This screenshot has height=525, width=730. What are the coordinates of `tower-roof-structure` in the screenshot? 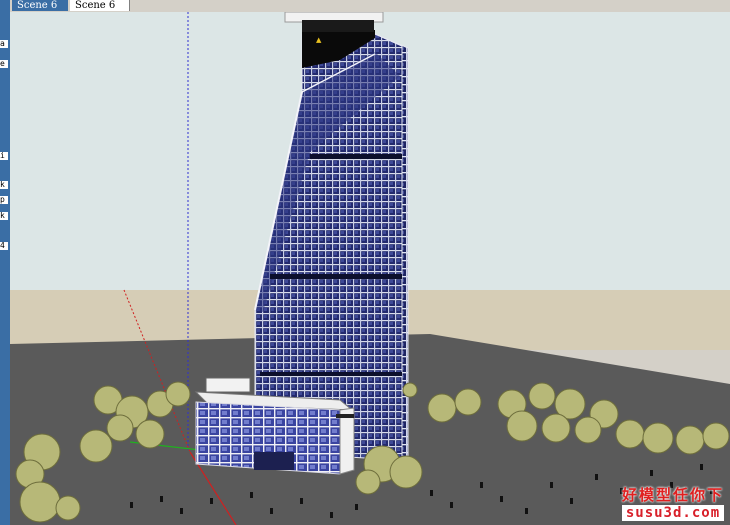 It's located at (338, 26).